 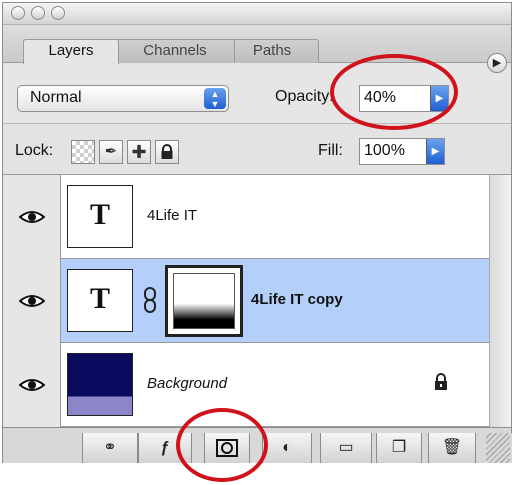 What do you see at coordinates (272, 51) in the screenshot?
I see `tab-paths: Paths` at bounding box center [272, 51].